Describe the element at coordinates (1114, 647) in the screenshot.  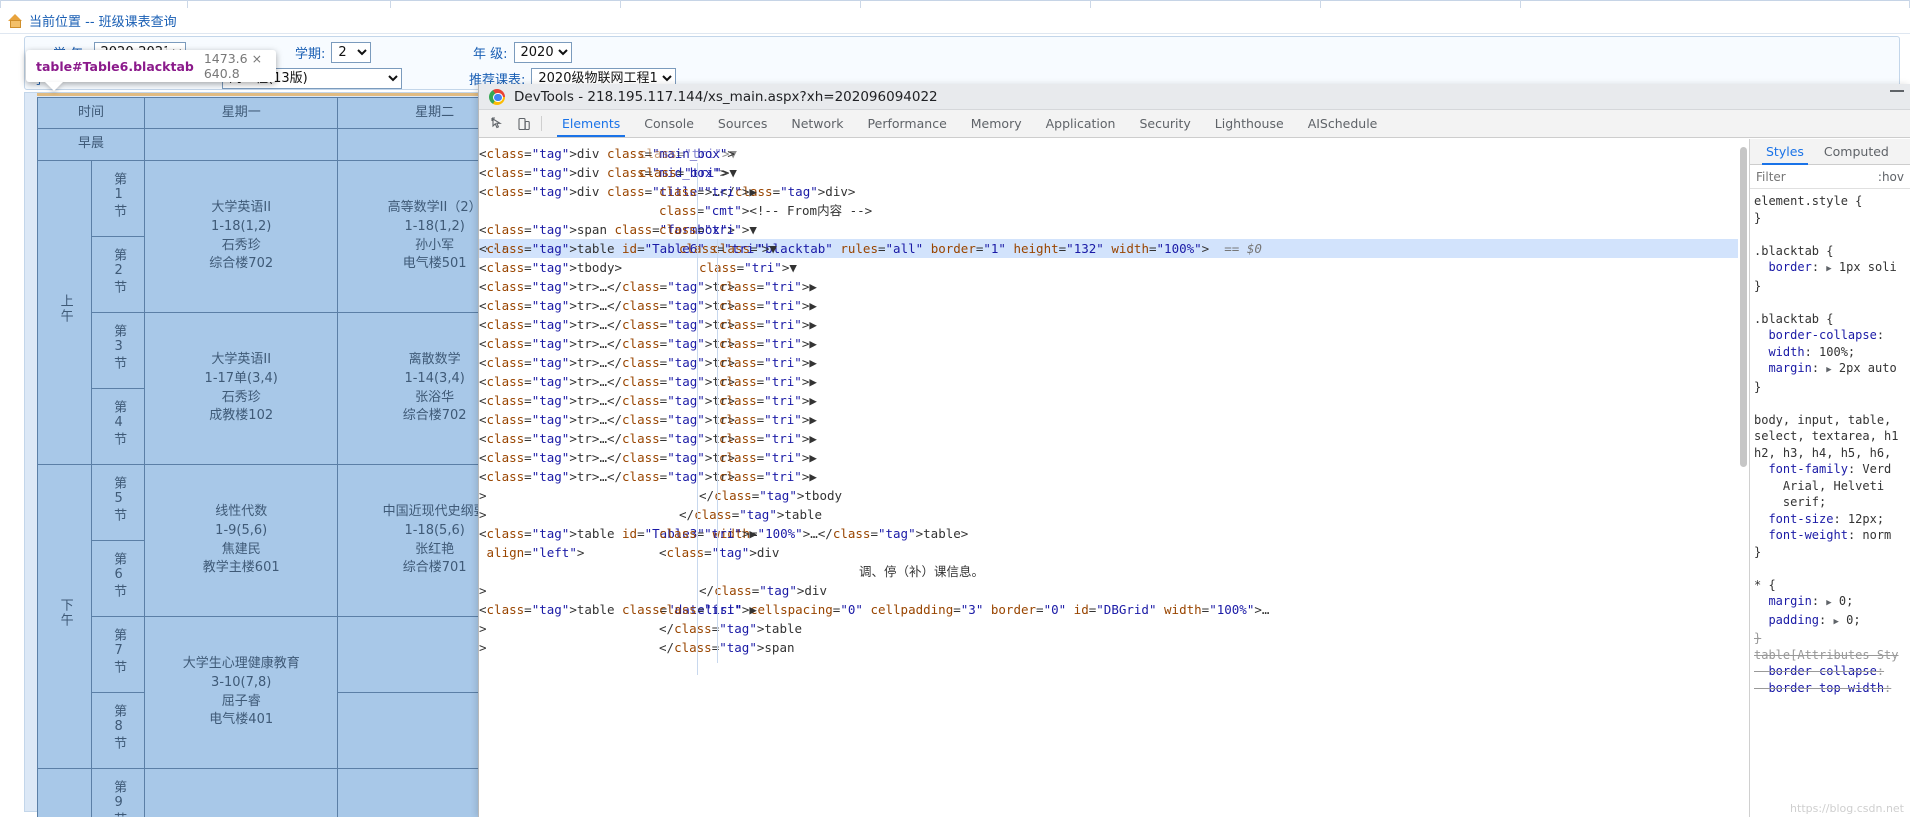
I see `dom-line: </class="tag">span >` at that location.